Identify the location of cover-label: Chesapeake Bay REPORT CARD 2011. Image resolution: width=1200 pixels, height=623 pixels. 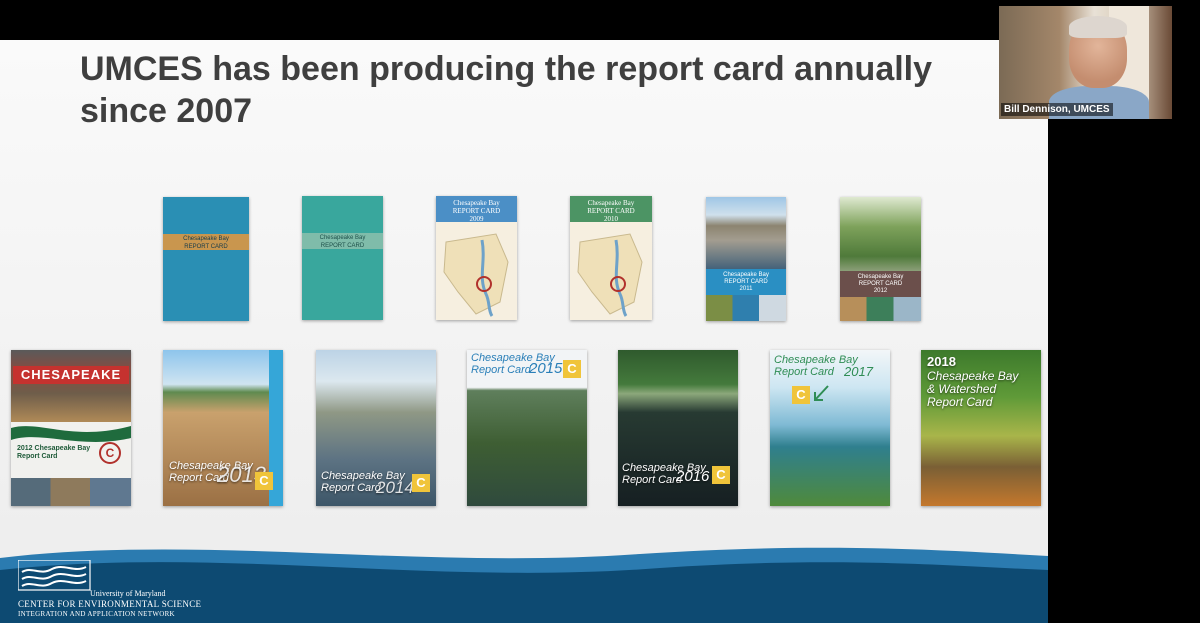
(746, 282).